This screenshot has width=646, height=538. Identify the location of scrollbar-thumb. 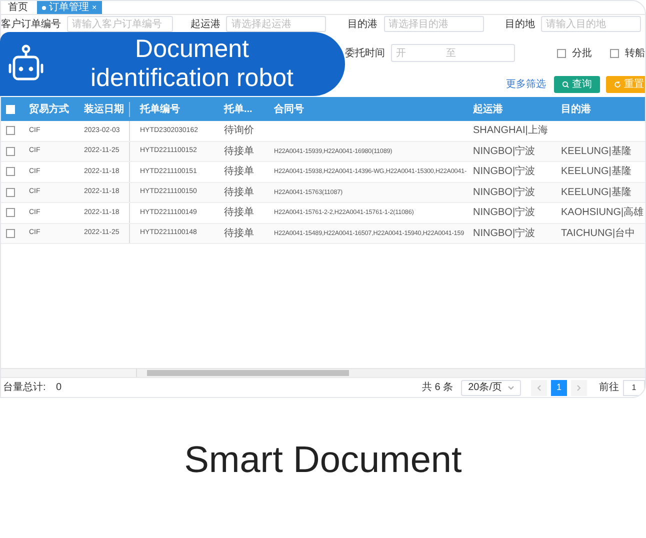
(248, 373).